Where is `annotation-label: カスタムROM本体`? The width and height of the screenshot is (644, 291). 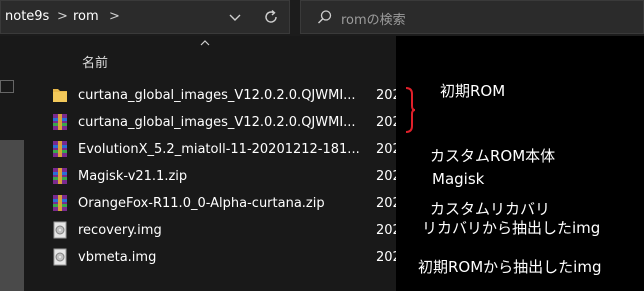 annotation-label: カスタムROM本体 is located at coordinates (493, 156).